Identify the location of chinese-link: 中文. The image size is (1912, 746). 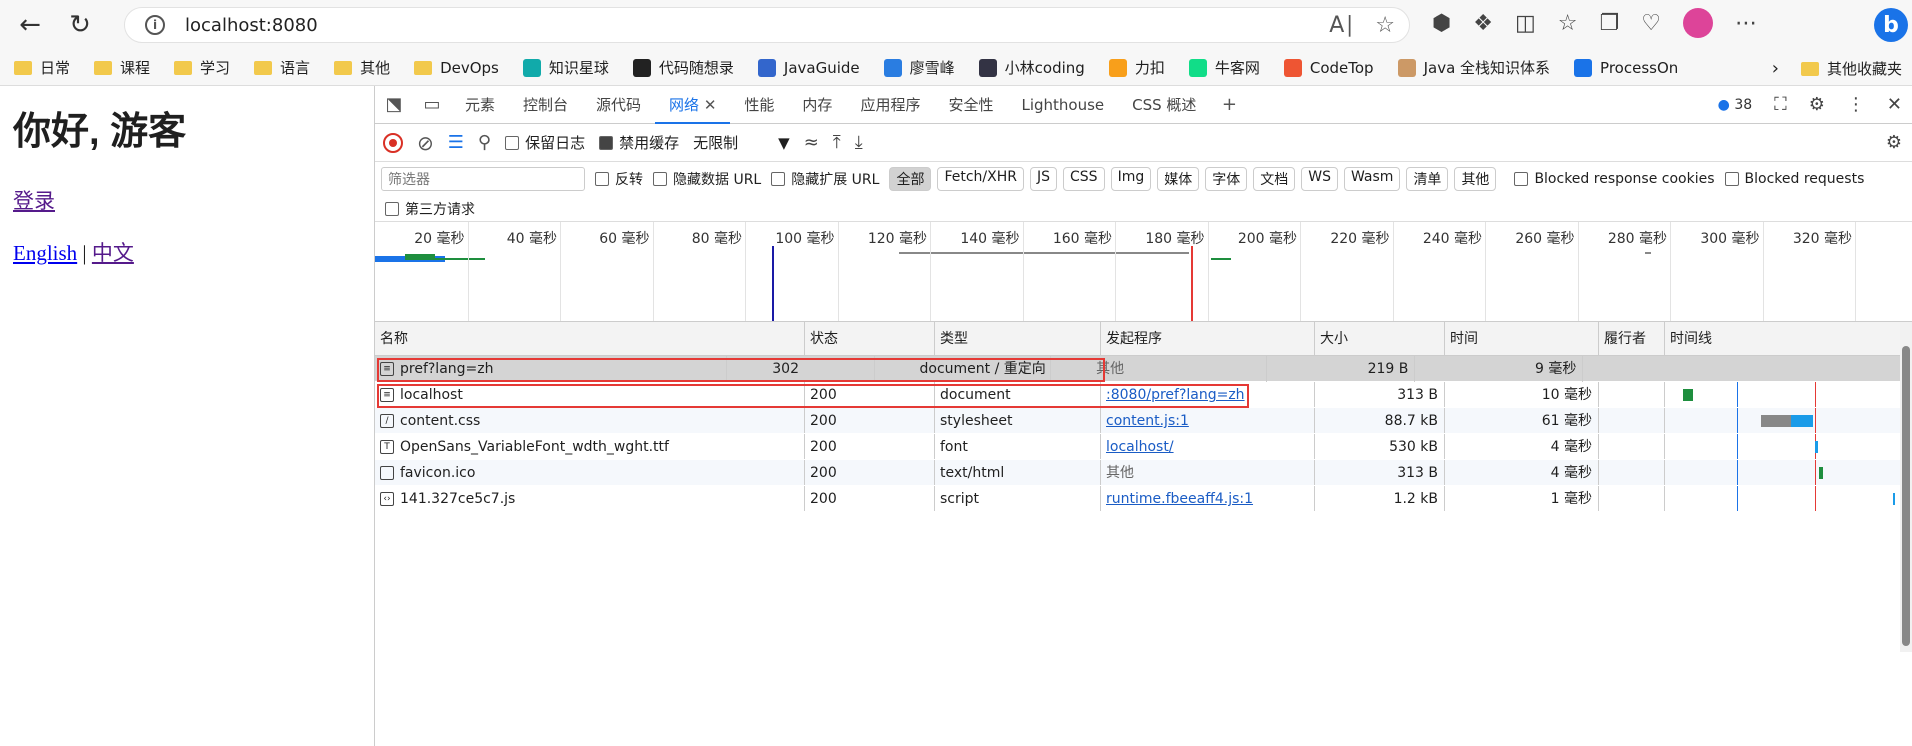
(113, 253).